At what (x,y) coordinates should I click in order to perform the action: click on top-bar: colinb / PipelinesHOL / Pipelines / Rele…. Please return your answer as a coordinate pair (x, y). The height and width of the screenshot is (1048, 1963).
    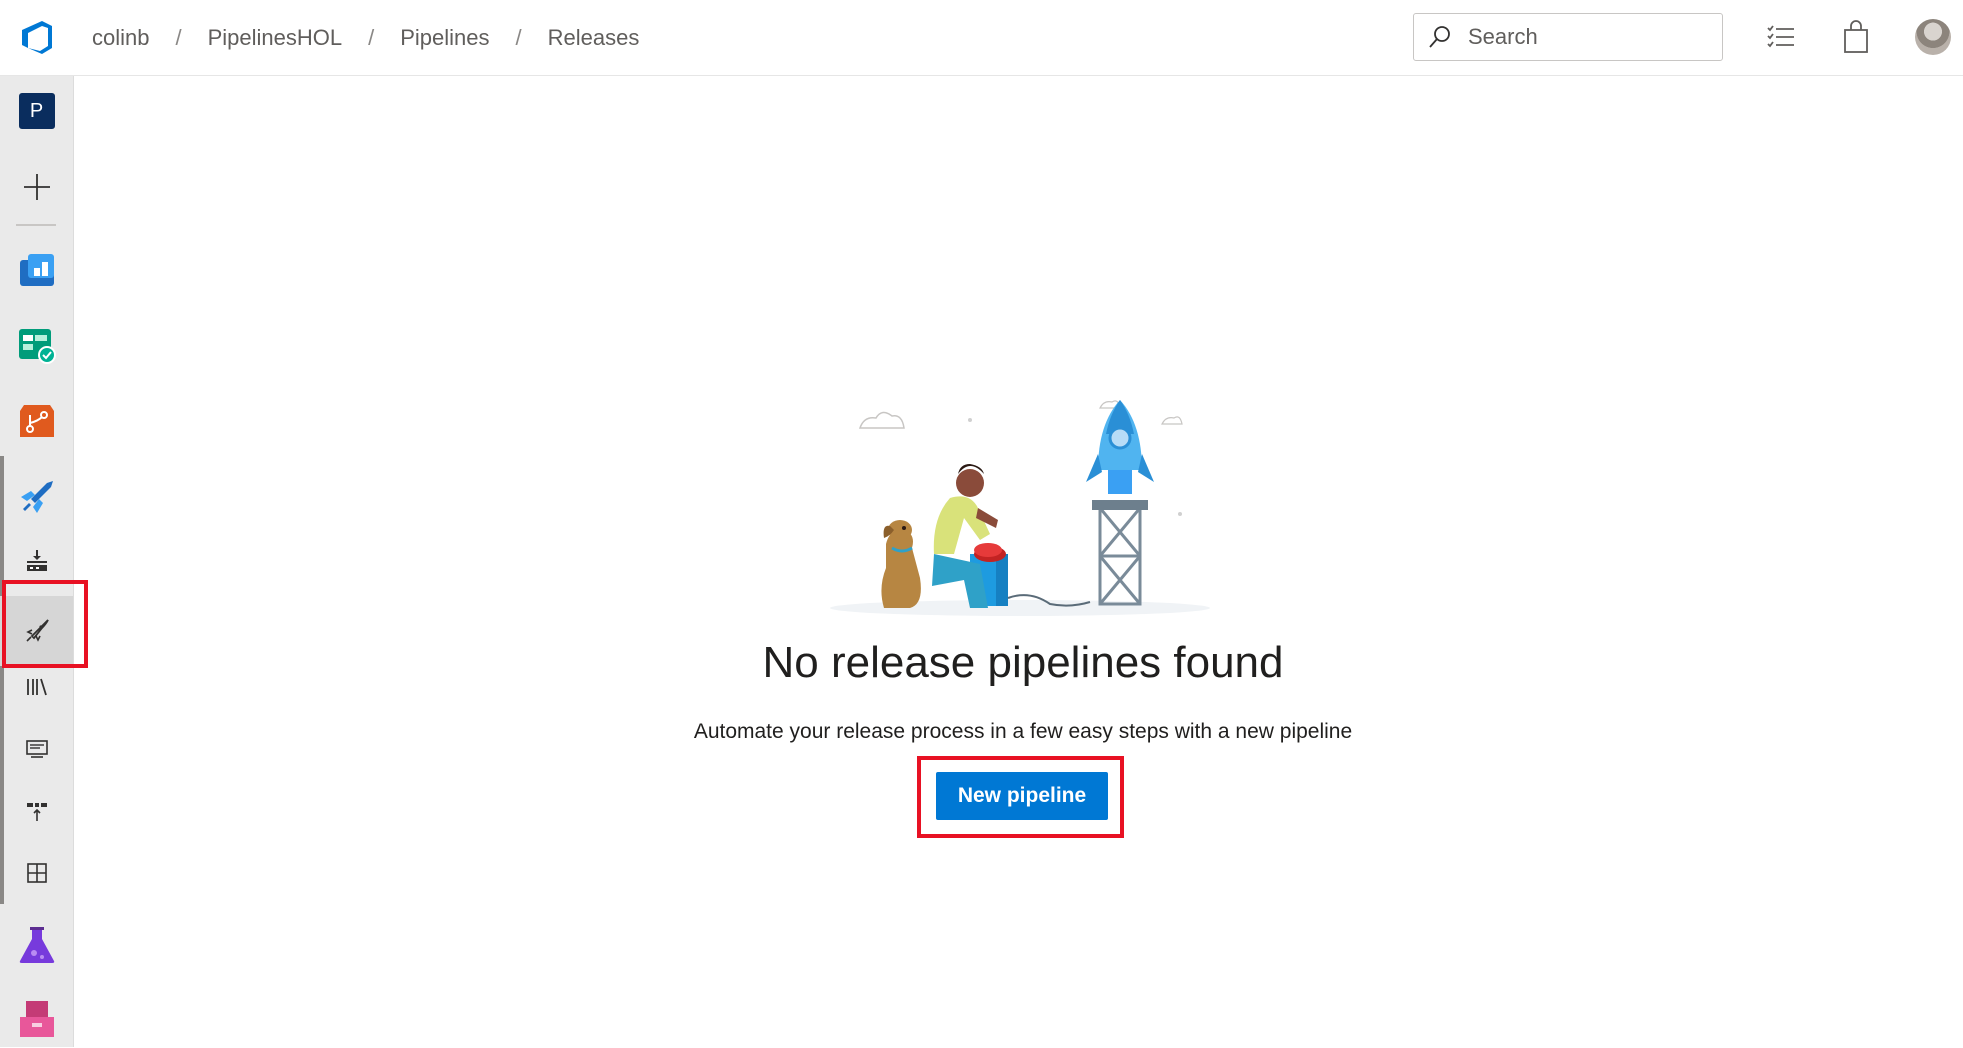
    Looking at the image, I should click on (981, 38).